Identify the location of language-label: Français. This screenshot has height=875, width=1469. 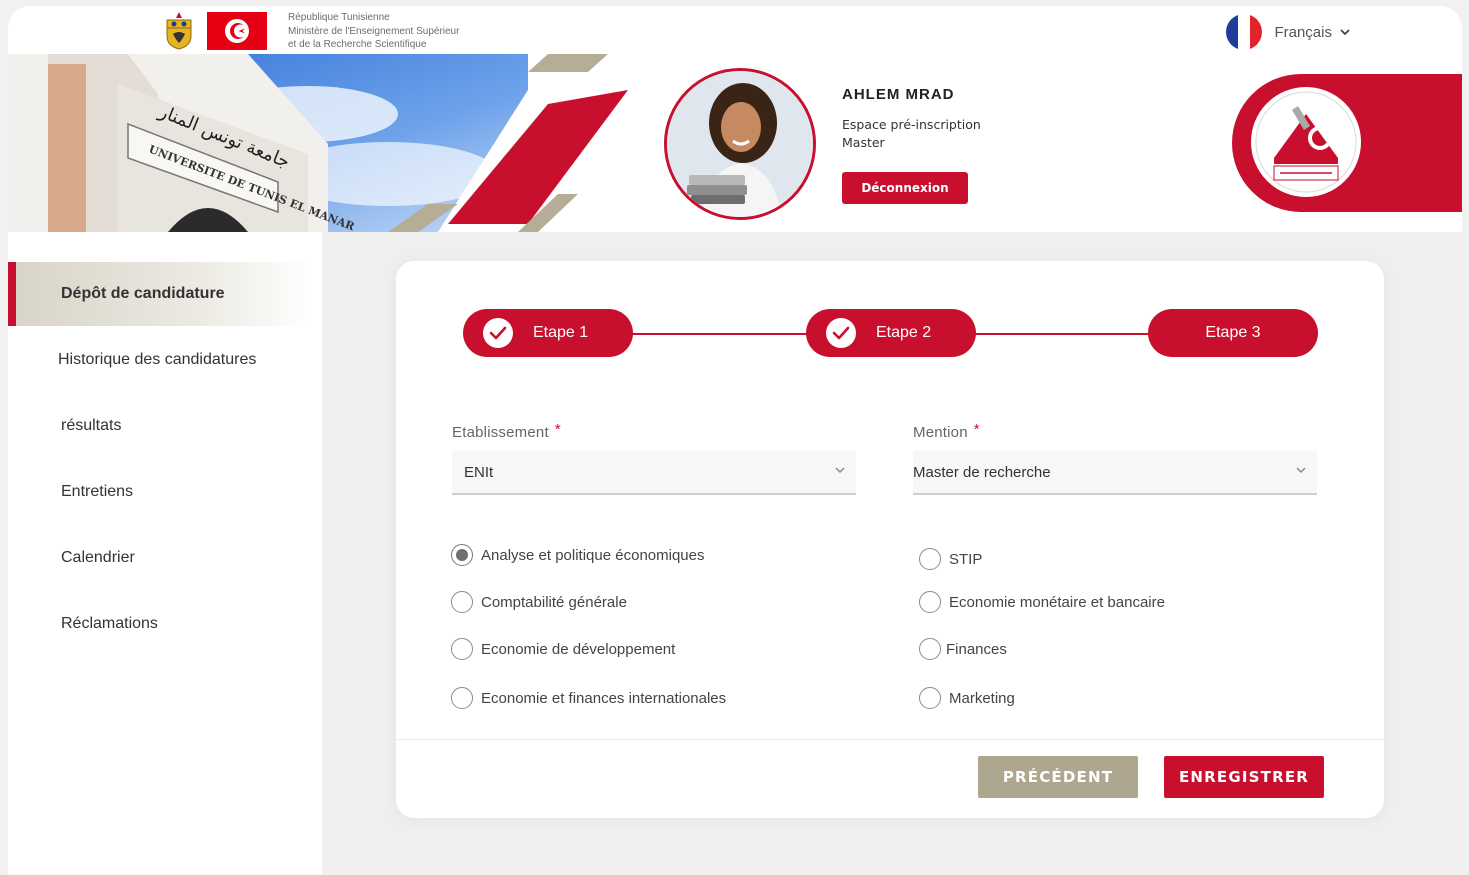
(1303, 32).